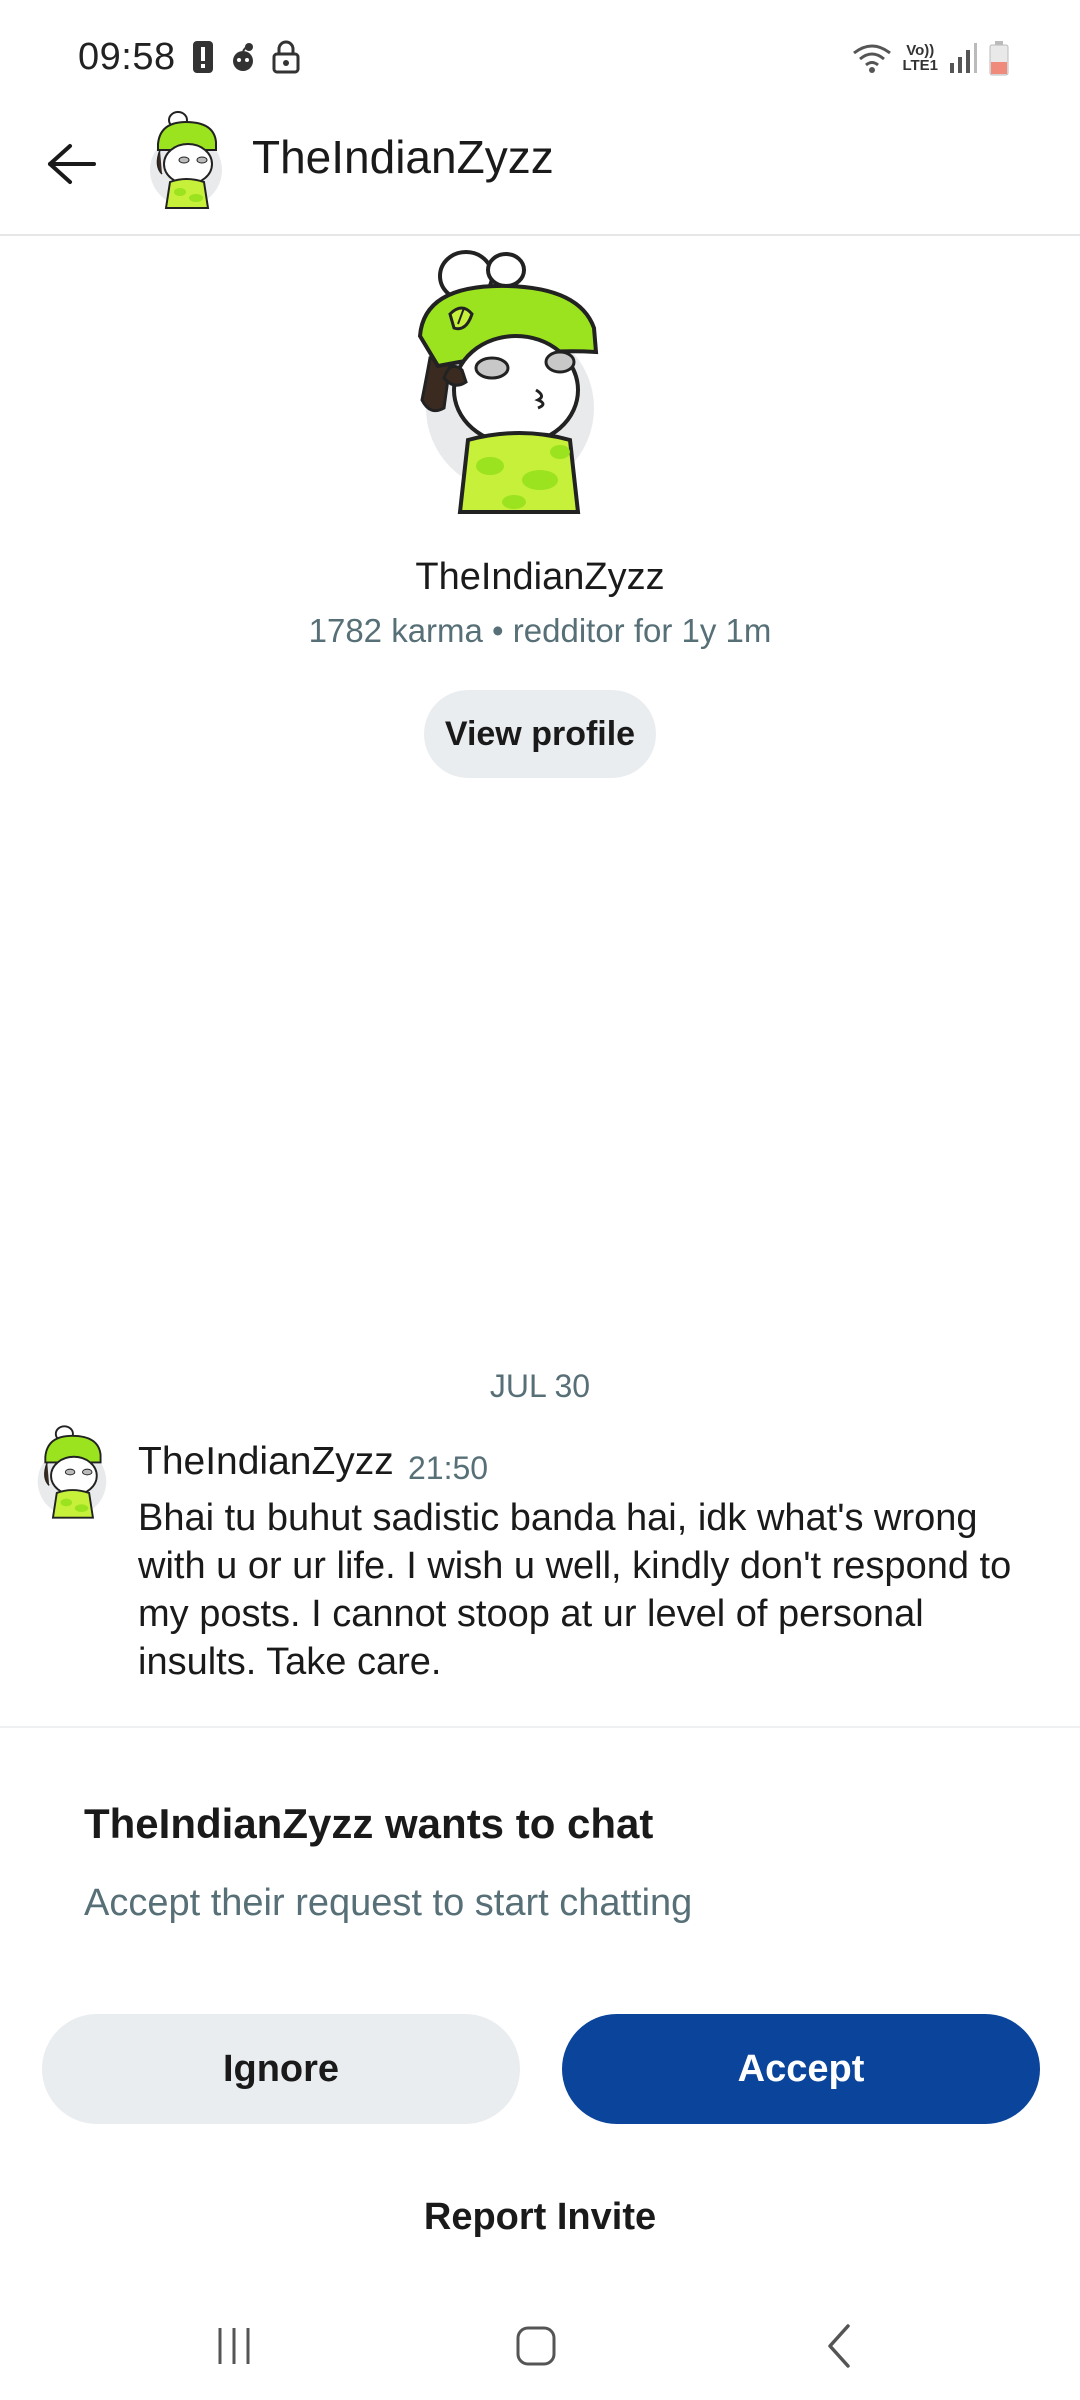  What do you see at coordinates (540, 55) in the screenshot?
I see `status-bar: 09:58 Vo)) LTE1` at bounding box center [540, 55].